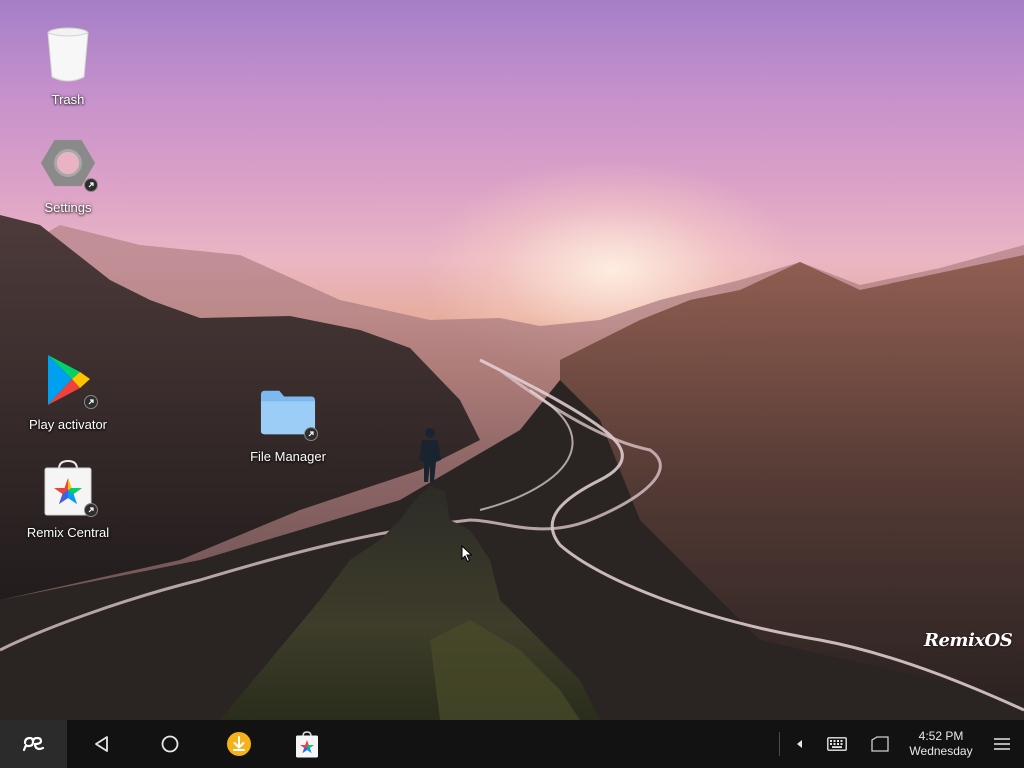  I want to click on notifications-button, so click(1002, 744).